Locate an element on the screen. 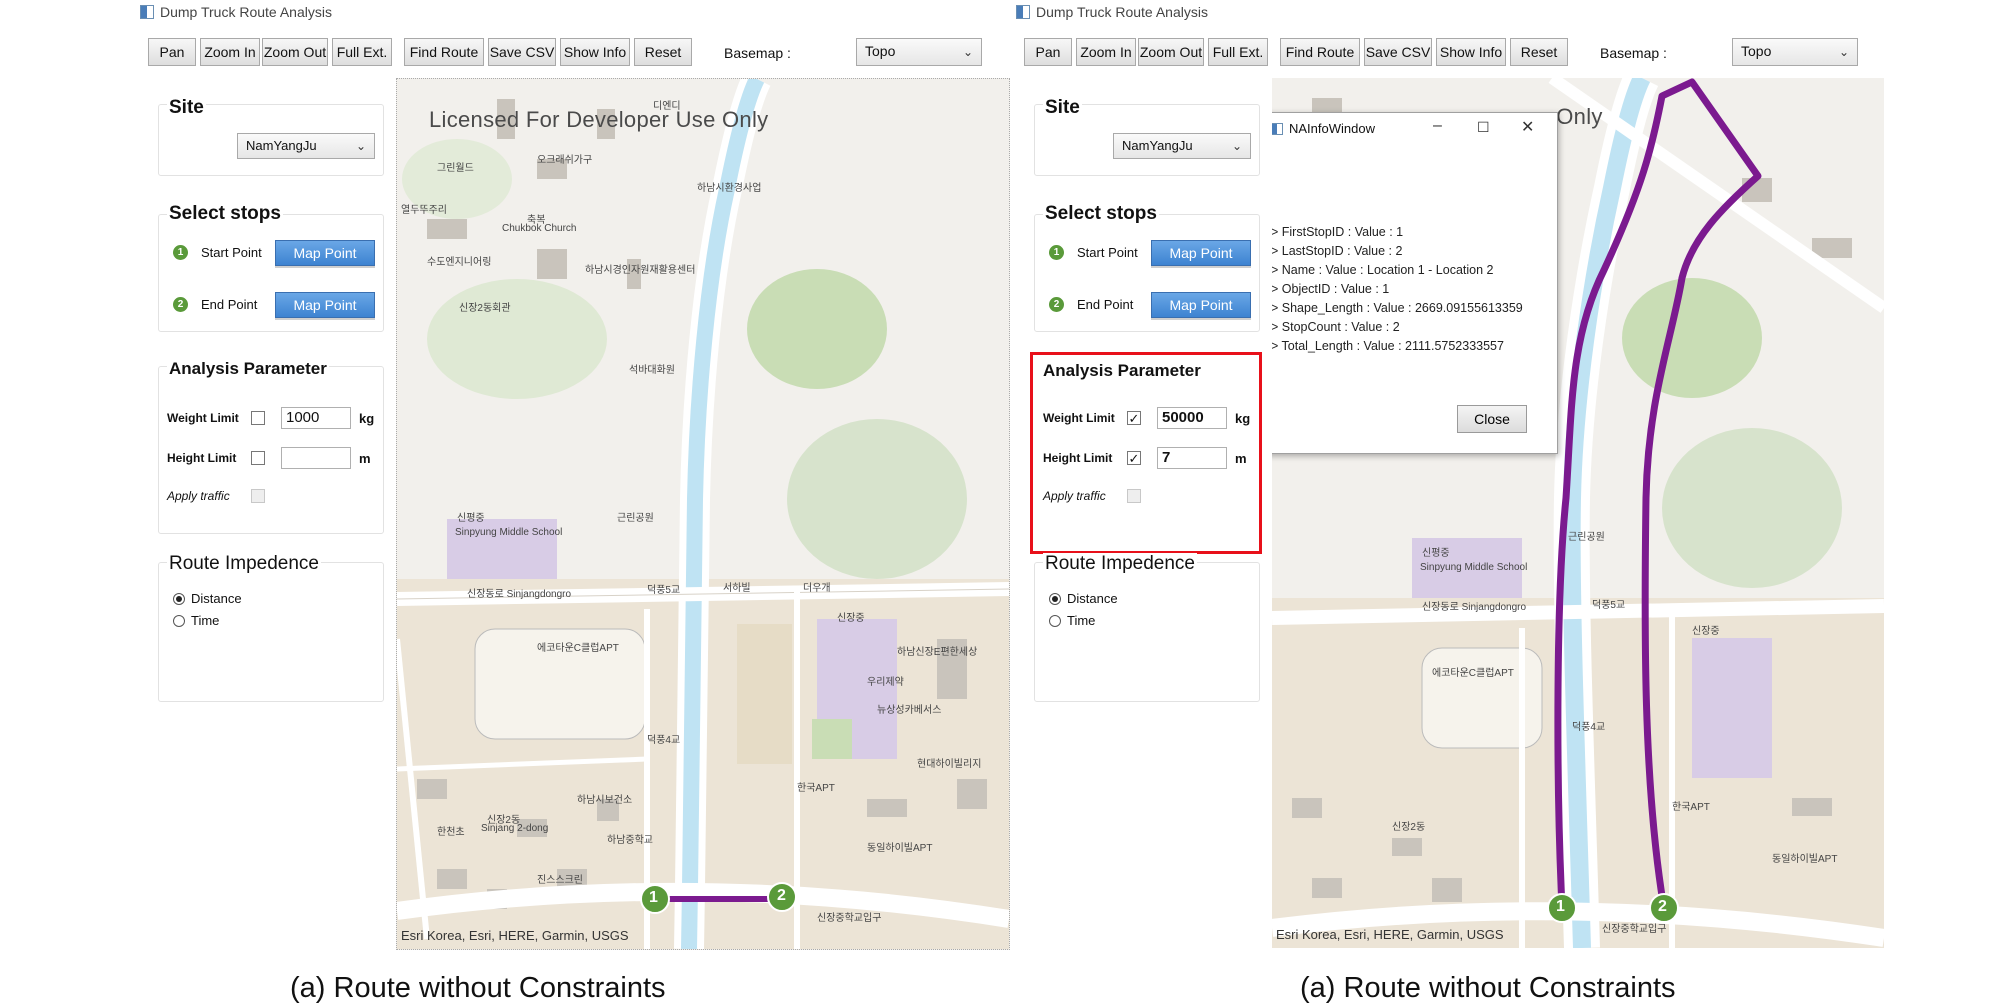 This screenshot has height=1005, width=2008. end-point-label: End Point is located at coordinates (1105, 304).